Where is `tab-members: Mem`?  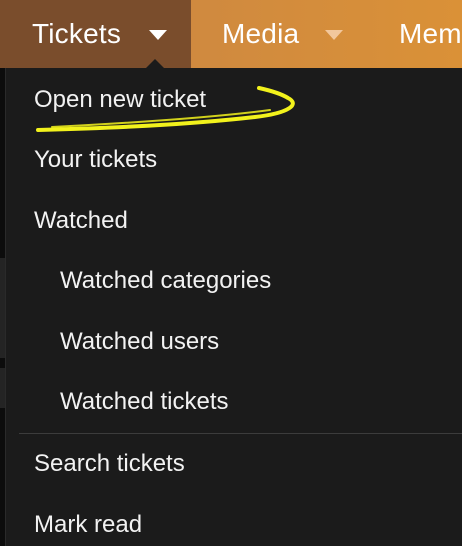
tab-members: Mem is located at coordinates (430, 34).